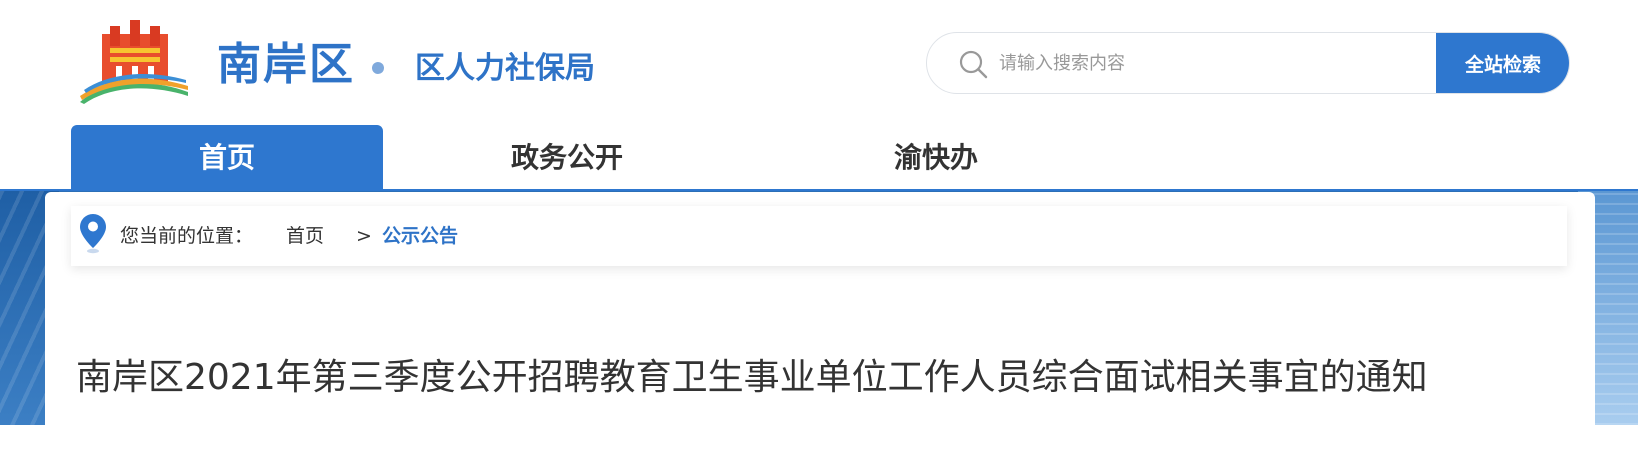  Describe the element at coordinates (227, 157) in the screenshot. I see `nav-item-home: 首页` at that location.